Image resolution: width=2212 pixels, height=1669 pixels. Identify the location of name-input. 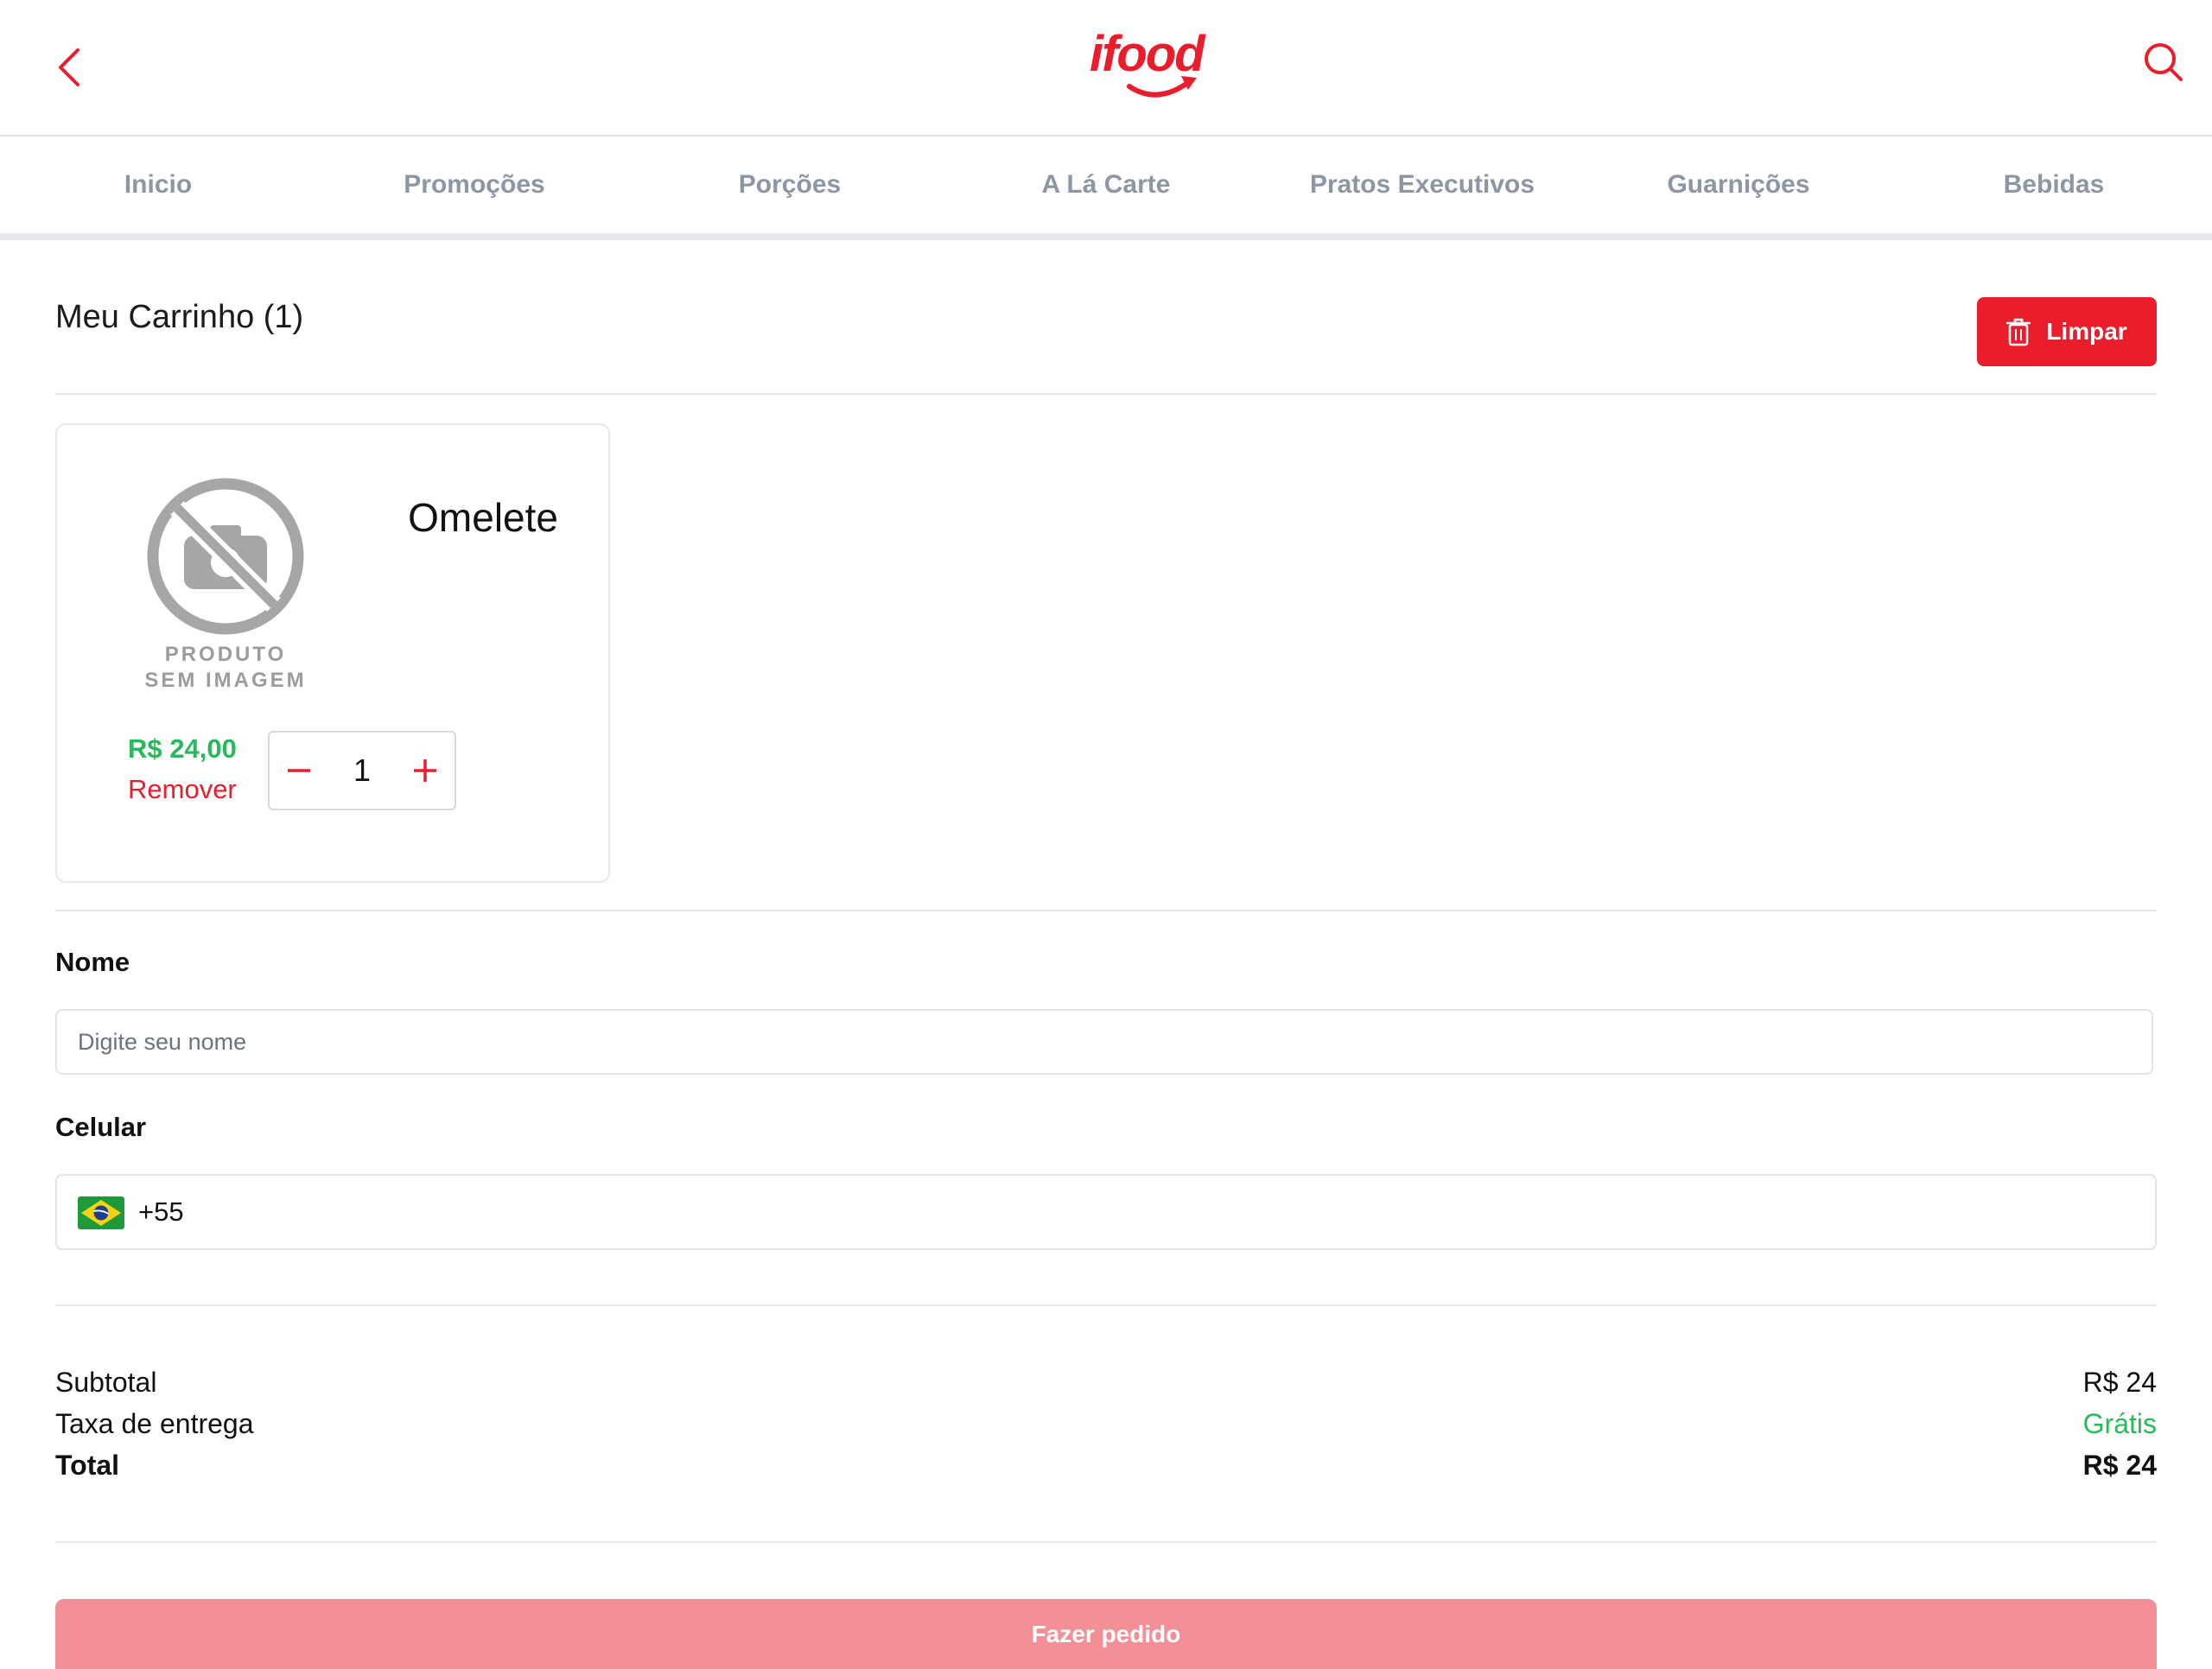
(1104, 1042).